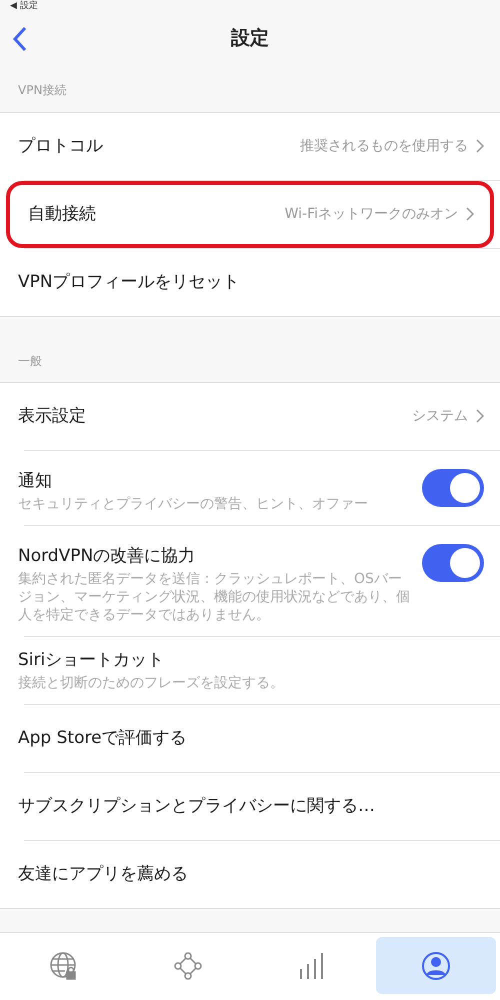 Image resolution: width=500 pixels, height=1000 pixels. What do you see at coordinates (250, 738) in the screenshot?
I see `settings-row: App Storeで評価する` at bounding box center [250, 738].